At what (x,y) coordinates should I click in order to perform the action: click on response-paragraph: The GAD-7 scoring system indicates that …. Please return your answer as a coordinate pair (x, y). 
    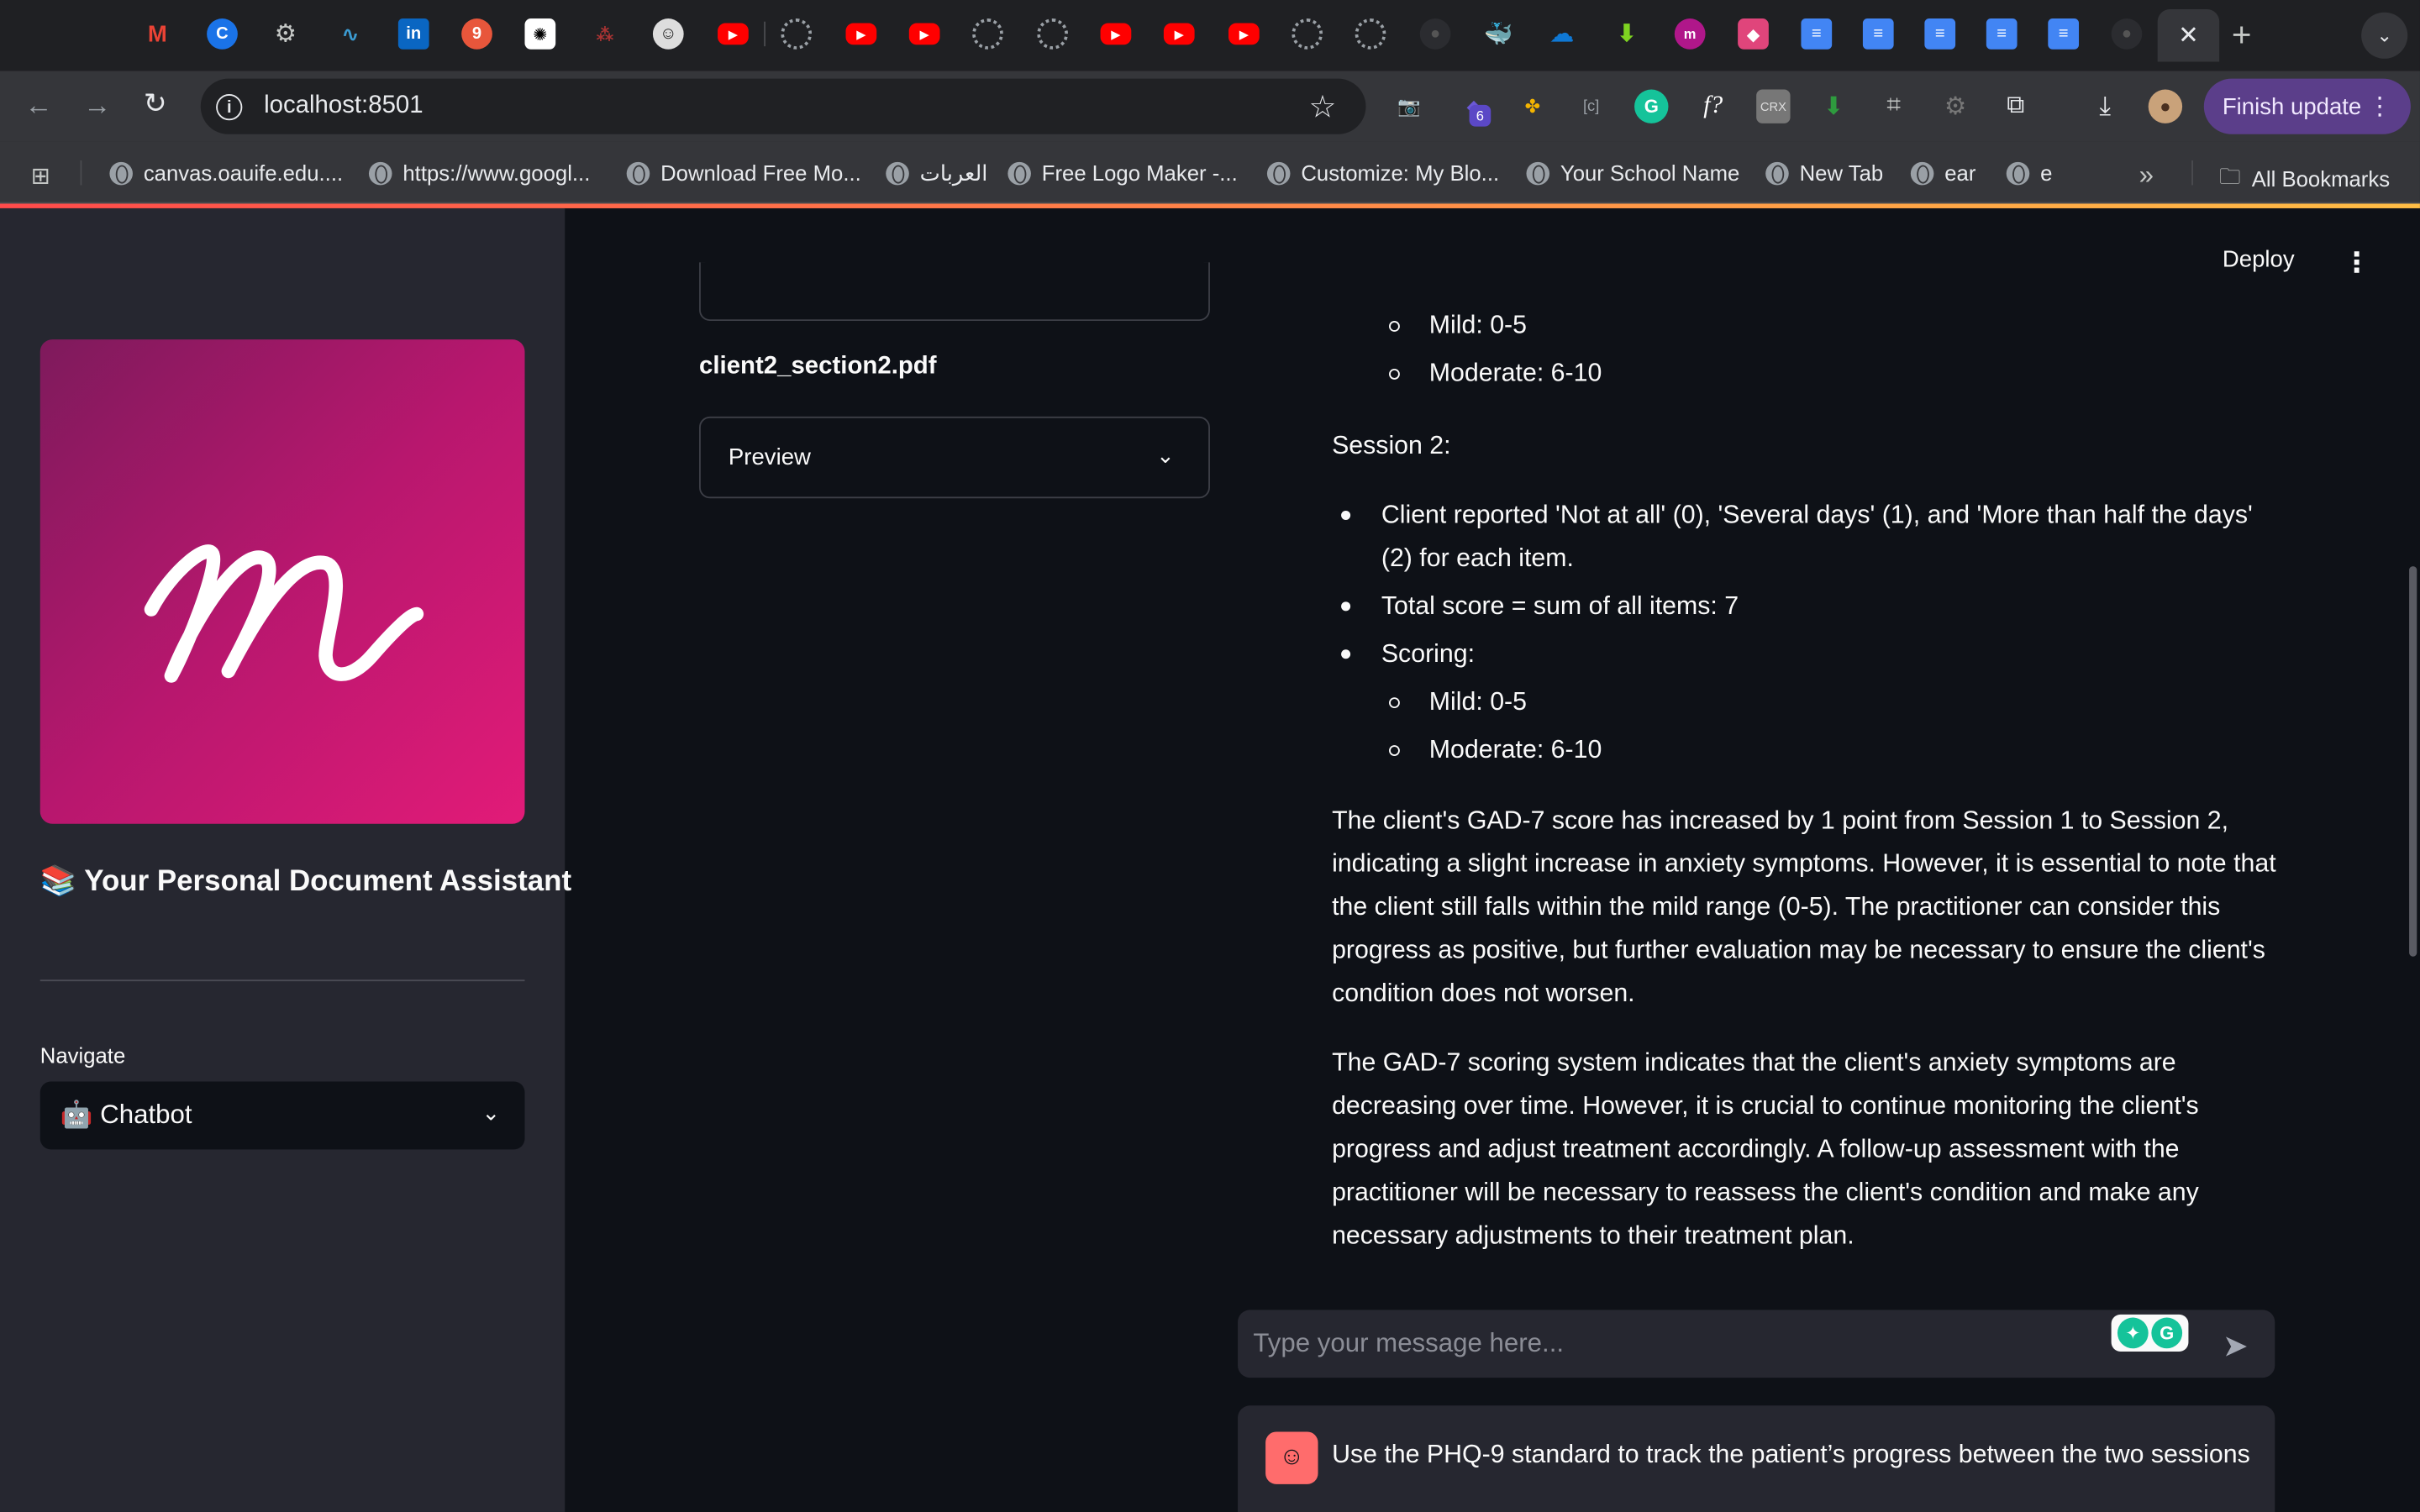
    Looking at the image, I should click on (1765, 1149).